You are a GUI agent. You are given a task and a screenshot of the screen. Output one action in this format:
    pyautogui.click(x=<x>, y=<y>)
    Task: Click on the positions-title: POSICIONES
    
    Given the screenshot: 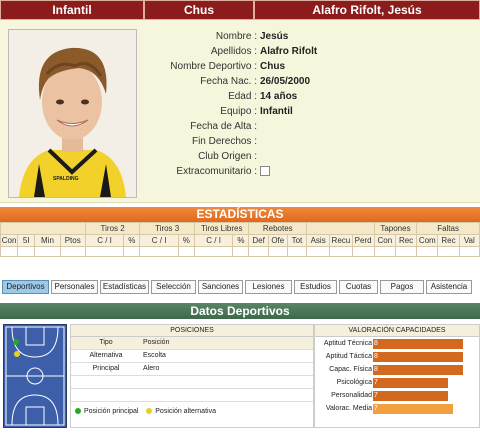 What is the action you would take?
    pyautogui.click(x=192, y=331)
    